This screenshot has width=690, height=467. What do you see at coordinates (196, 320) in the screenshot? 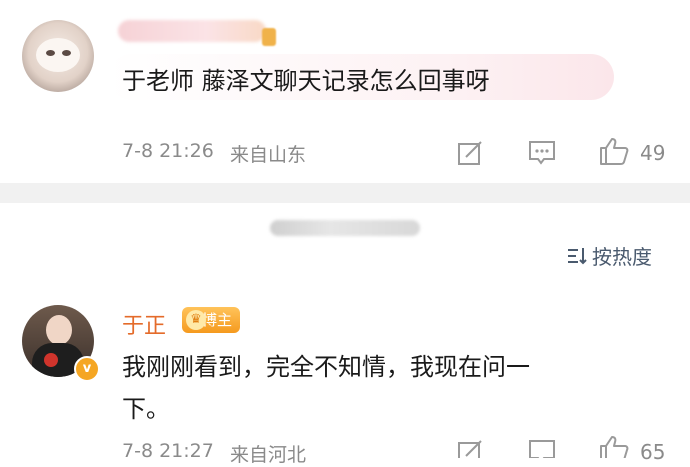
I see `crown-icon: ♛` at bounding box center [196, 320].